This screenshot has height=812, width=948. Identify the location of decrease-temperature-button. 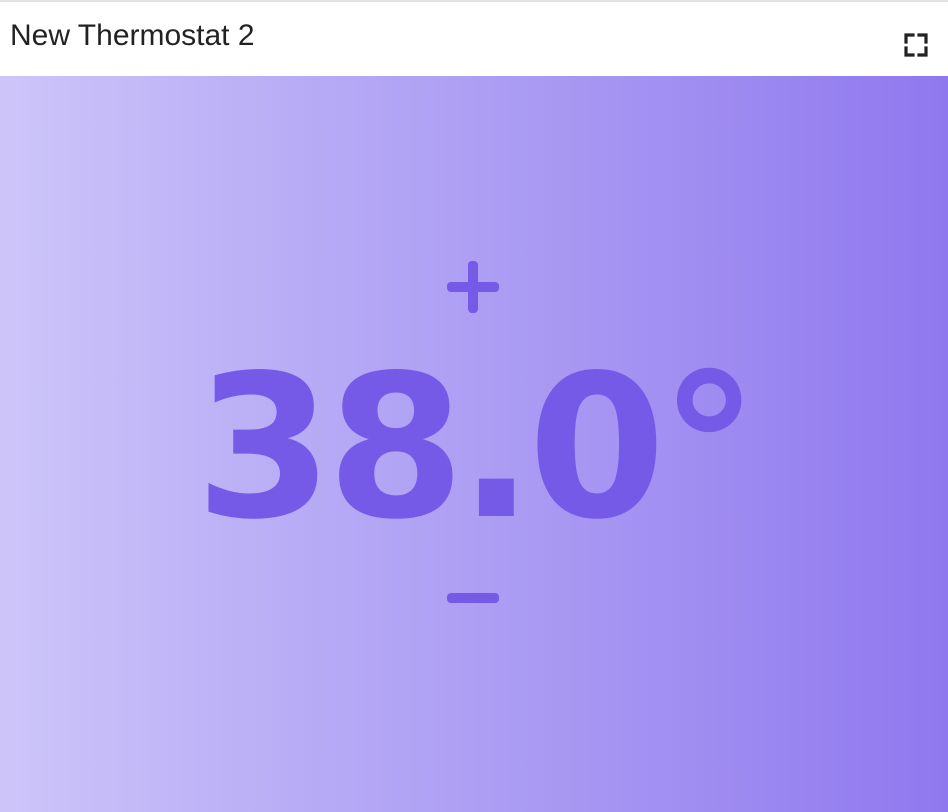
(473, 598).